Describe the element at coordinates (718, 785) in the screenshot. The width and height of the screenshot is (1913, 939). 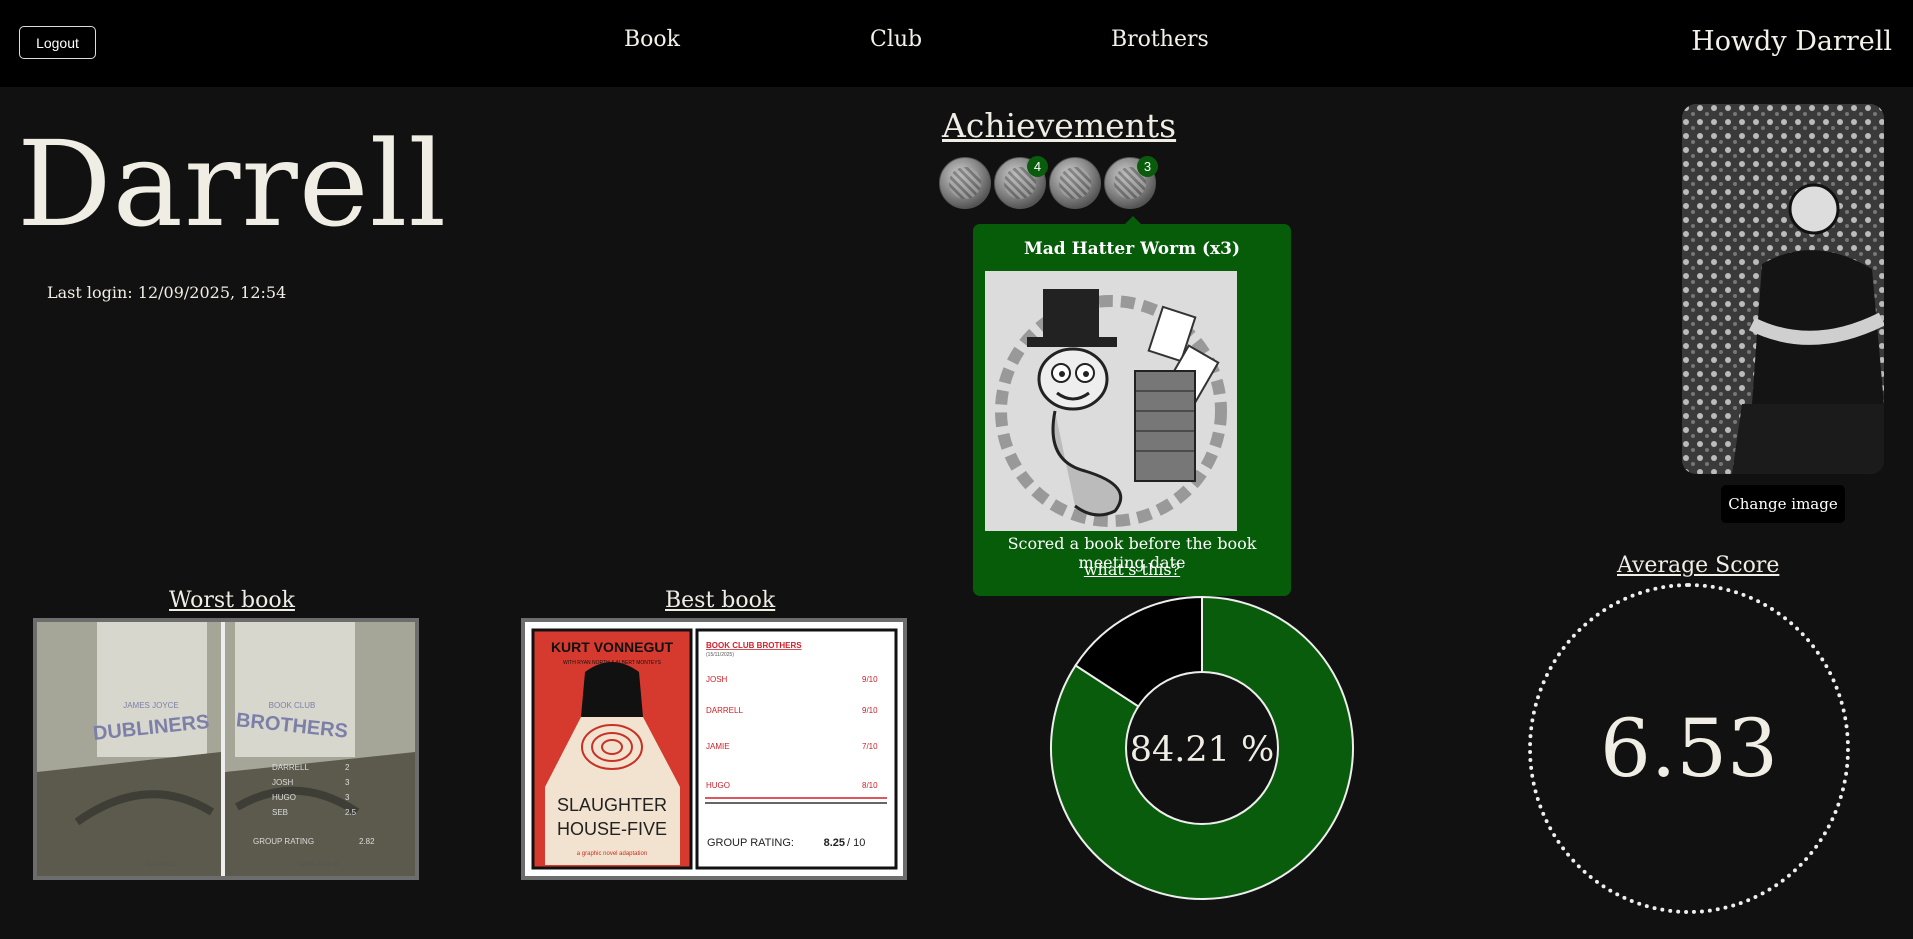
I see `best-score-name: HUGO` at that location.